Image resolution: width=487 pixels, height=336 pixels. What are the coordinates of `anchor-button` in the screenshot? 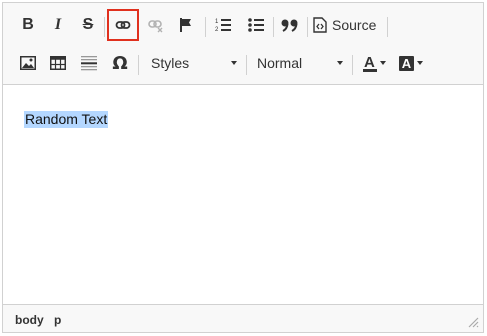 It's located at (186, 25).